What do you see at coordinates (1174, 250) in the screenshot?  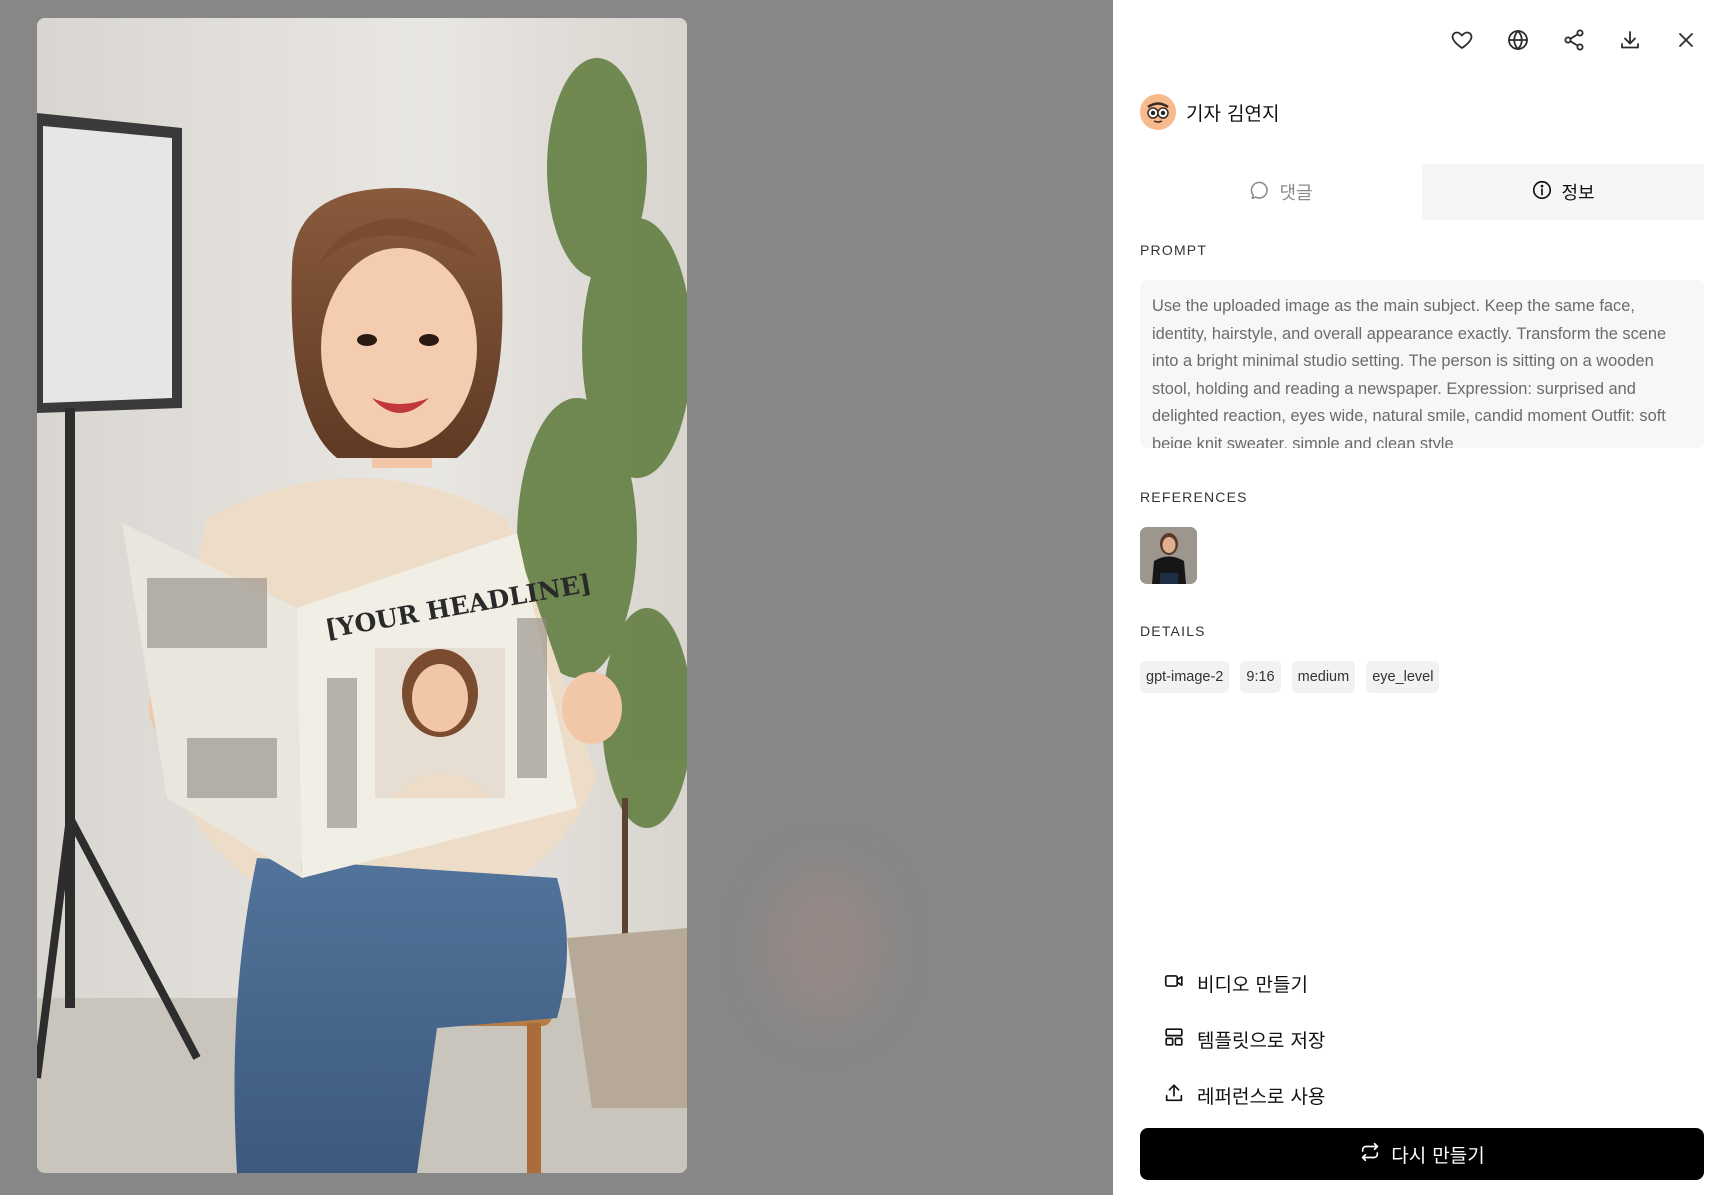 I see `prompt-heading: PROMPT` at bounding box center [1174, 250].